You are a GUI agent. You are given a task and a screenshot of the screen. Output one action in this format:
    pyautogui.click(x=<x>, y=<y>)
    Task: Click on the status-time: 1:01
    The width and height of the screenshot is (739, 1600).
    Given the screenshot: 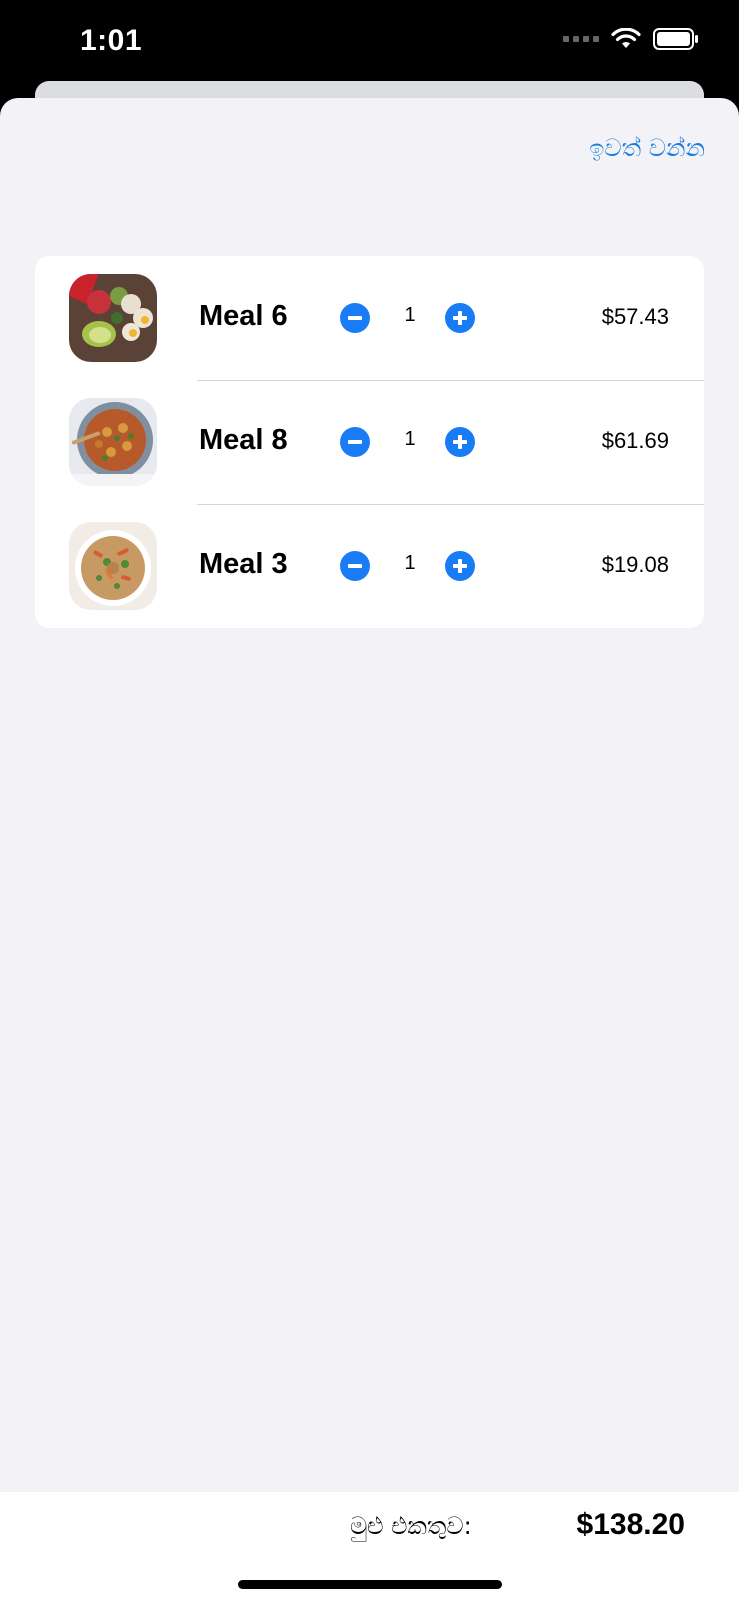 What is the action you would take?
    pyautogui.click(x=111, y=40)
    